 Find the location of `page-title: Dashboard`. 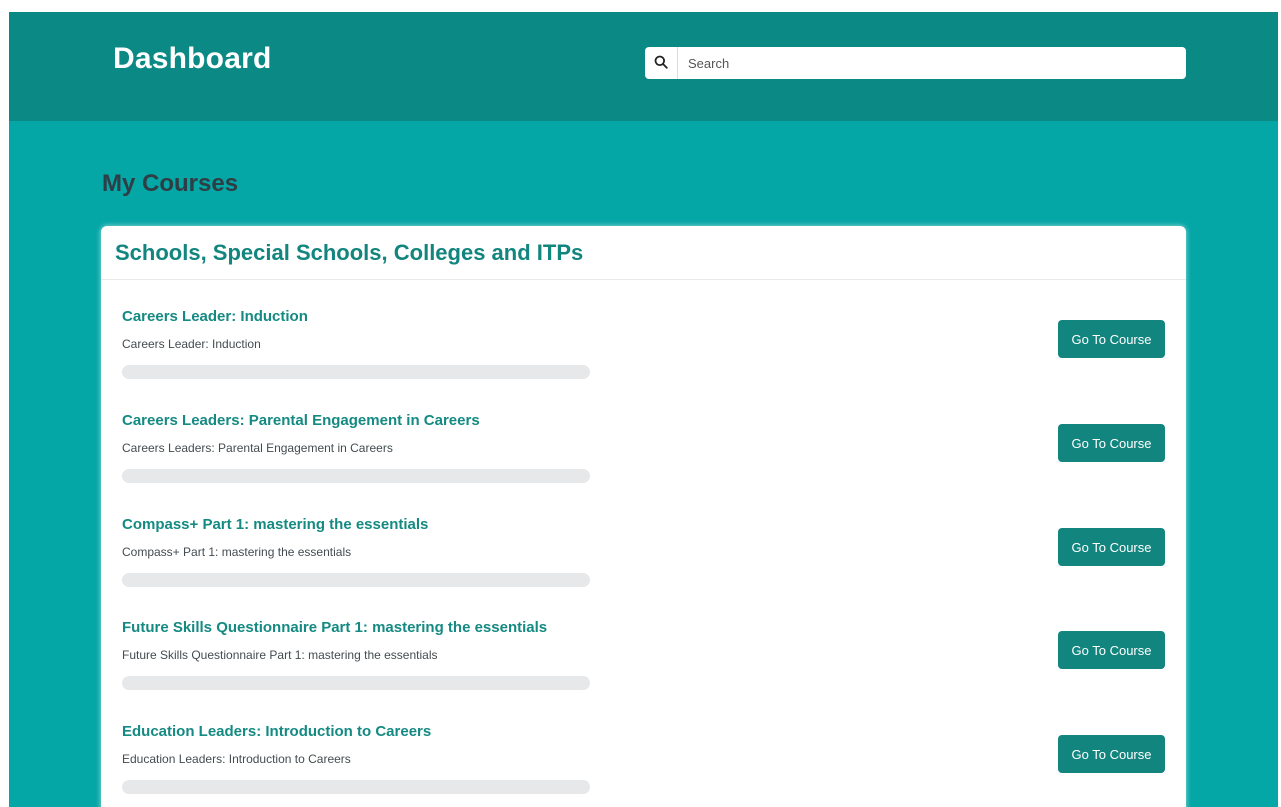

page-title: Dashboard is located at coordinates (192, 58).